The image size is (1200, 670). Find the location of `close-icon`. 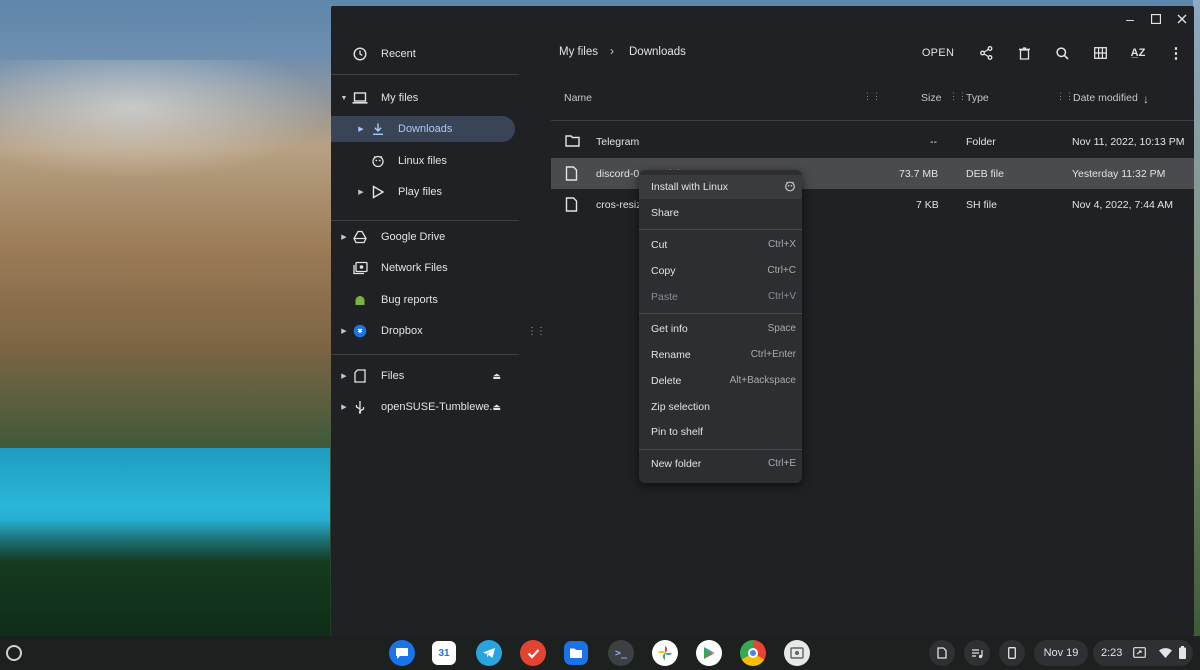

close-icon is located at coordinates (1182, 19).